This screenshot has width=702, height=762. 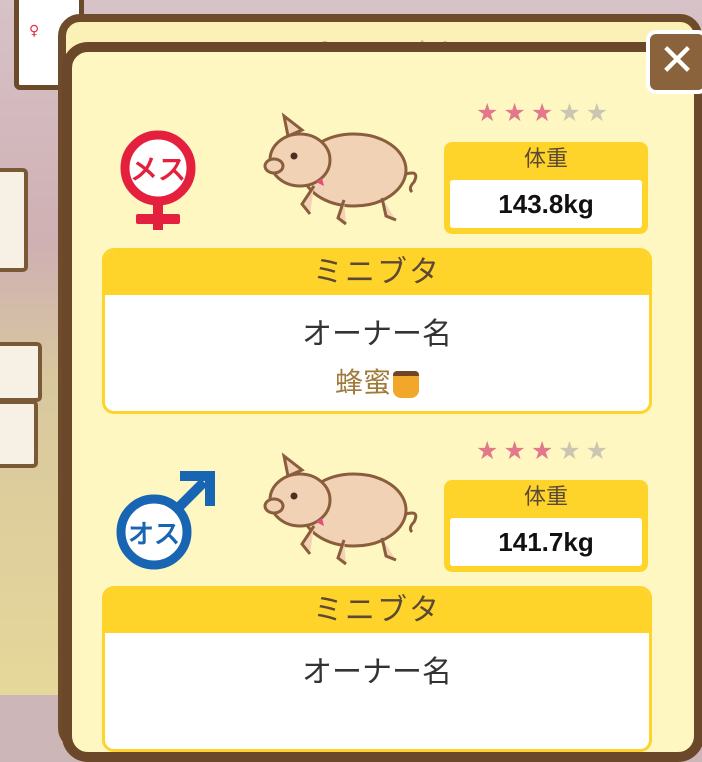 I want to click on male-symbol-icon: オス, so click(x=162, y=520).